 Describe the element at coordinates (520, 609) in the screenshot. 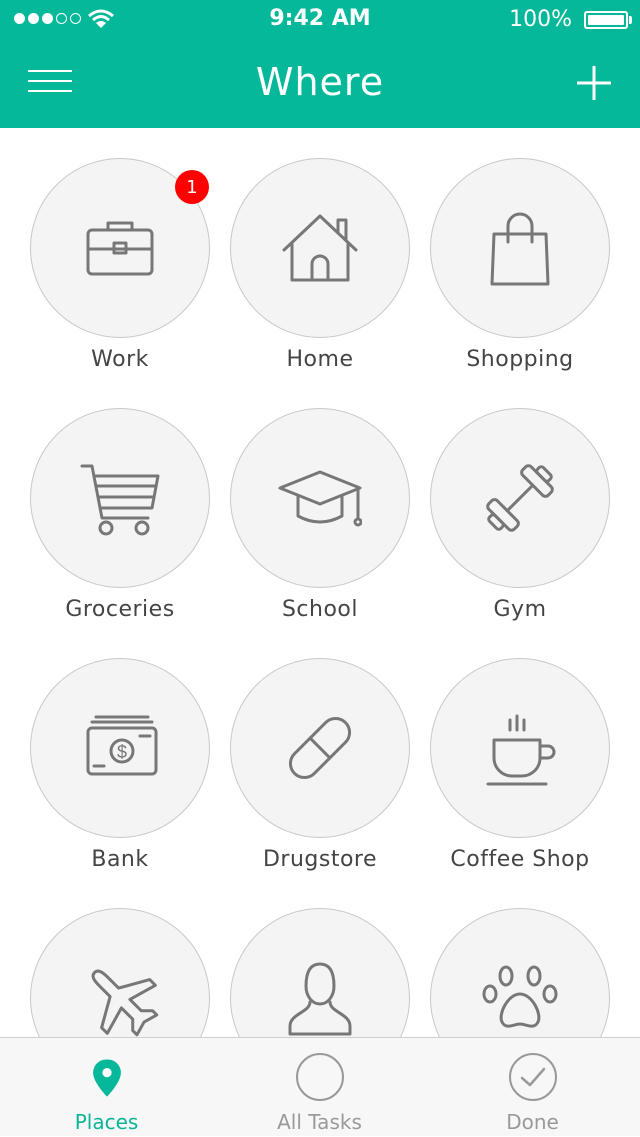

I see `place-label: Gym` at that location.